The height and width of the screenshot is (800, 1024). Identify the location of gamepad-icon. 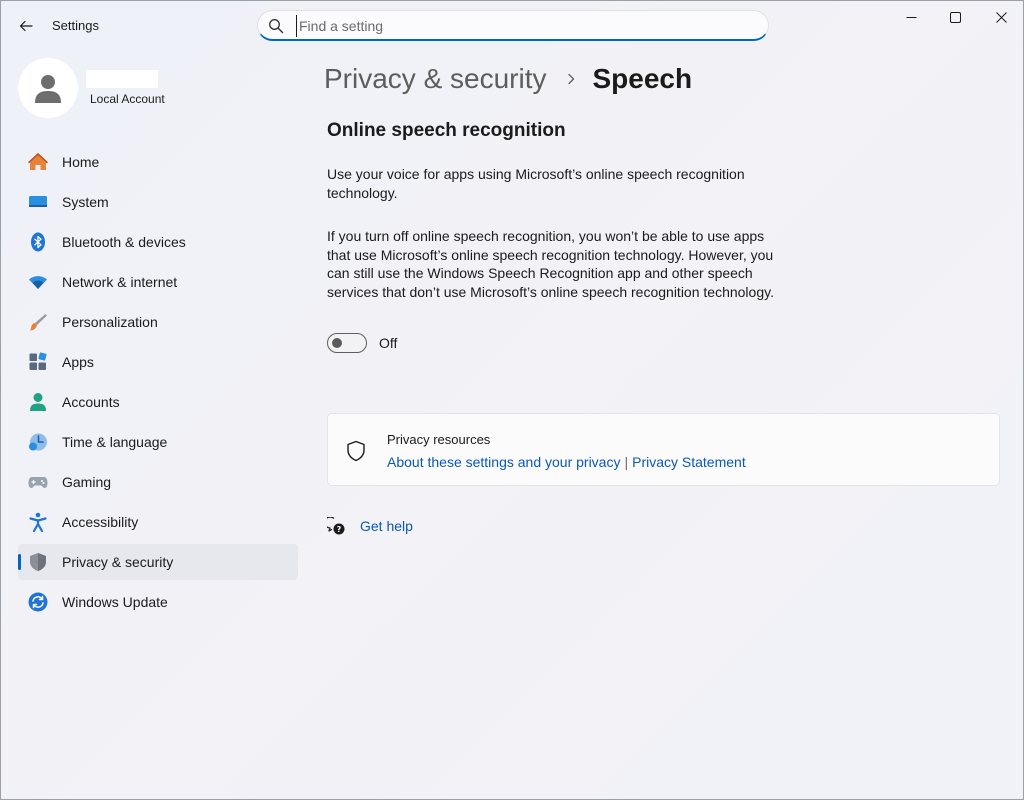
(38, 482).